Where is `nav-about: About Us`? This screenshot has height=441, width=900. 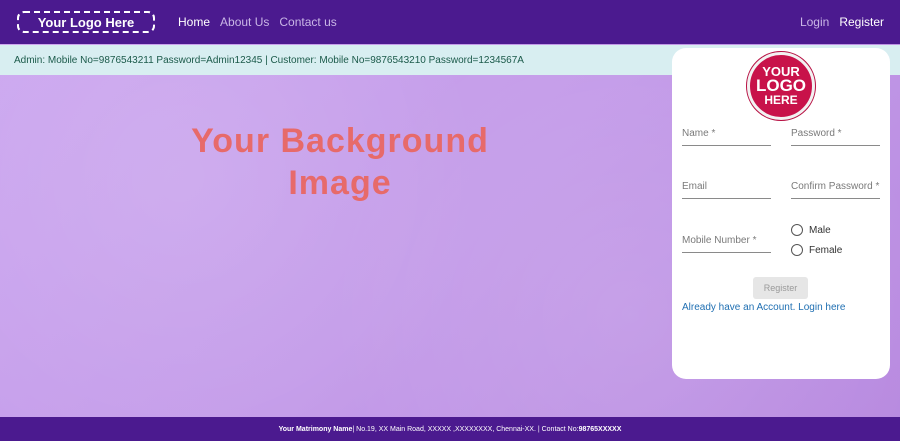
nav-about: About Us is located at coordinates (244, 22).